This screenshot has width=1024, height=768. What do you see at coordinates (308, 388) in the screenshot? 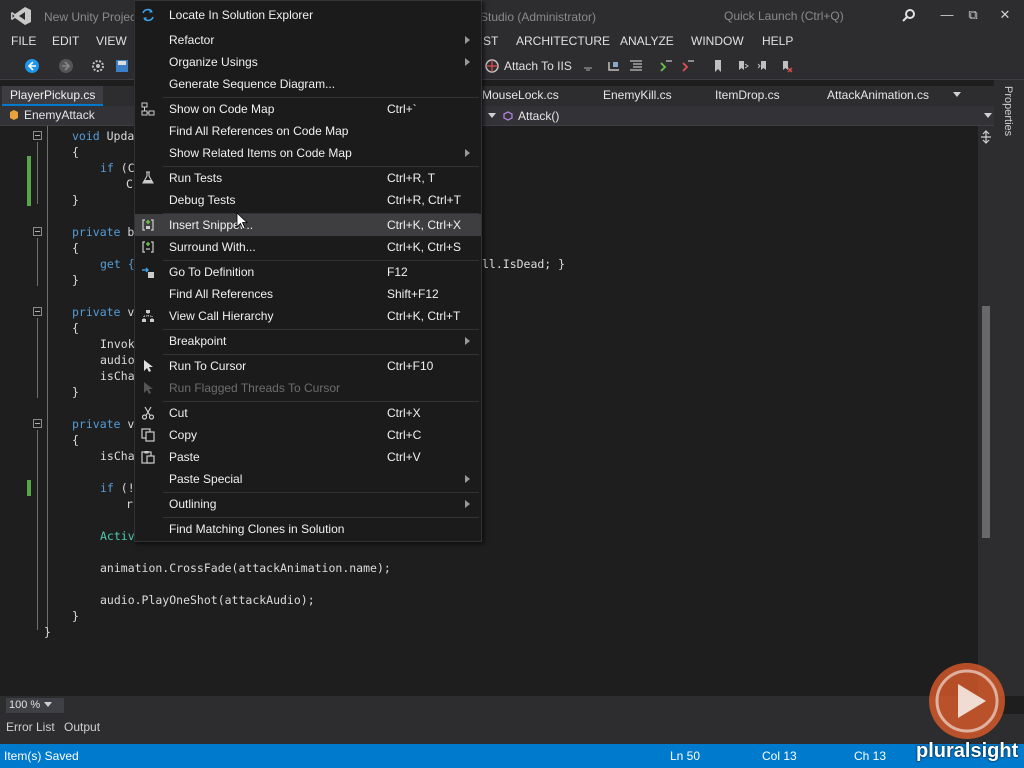
I see `menu-item-run-flagged-threads-to-cursor: Run Flagged Threads To Cursor` at bounding box center [308, 388].